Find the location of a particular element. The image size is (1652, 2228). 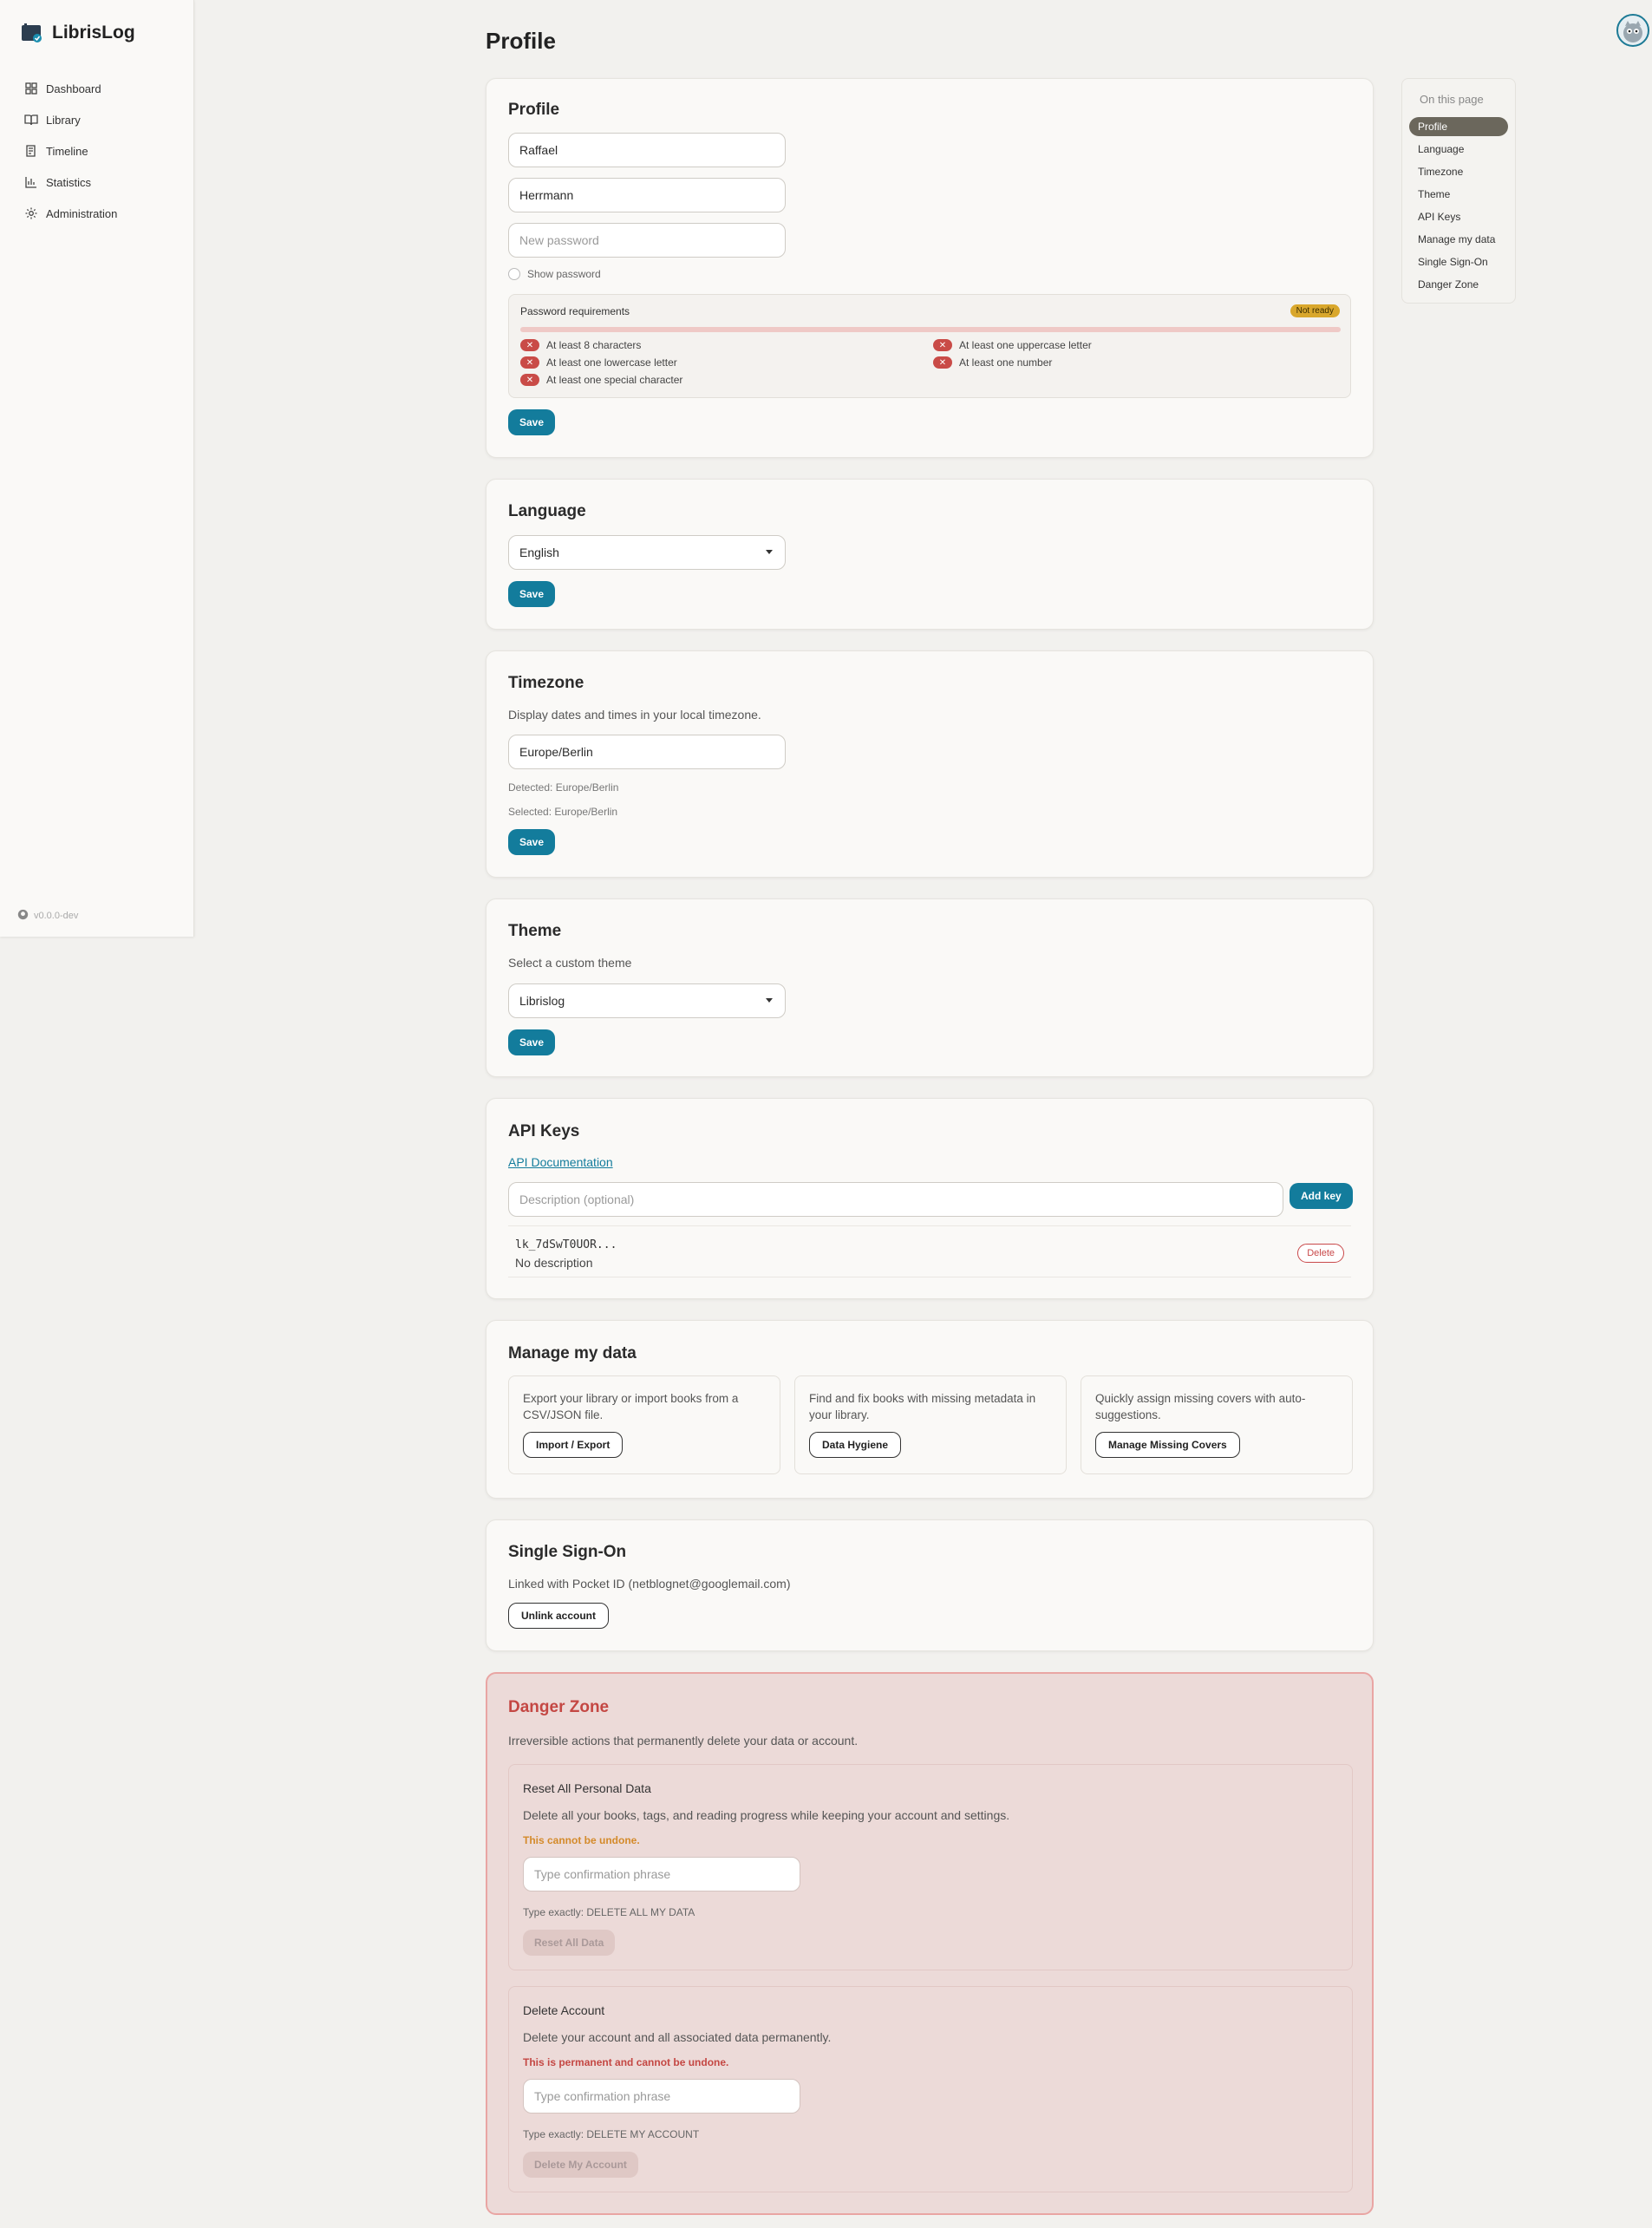

reset-all-data-button: Reset All Data is located at coordinates (570, 1943).